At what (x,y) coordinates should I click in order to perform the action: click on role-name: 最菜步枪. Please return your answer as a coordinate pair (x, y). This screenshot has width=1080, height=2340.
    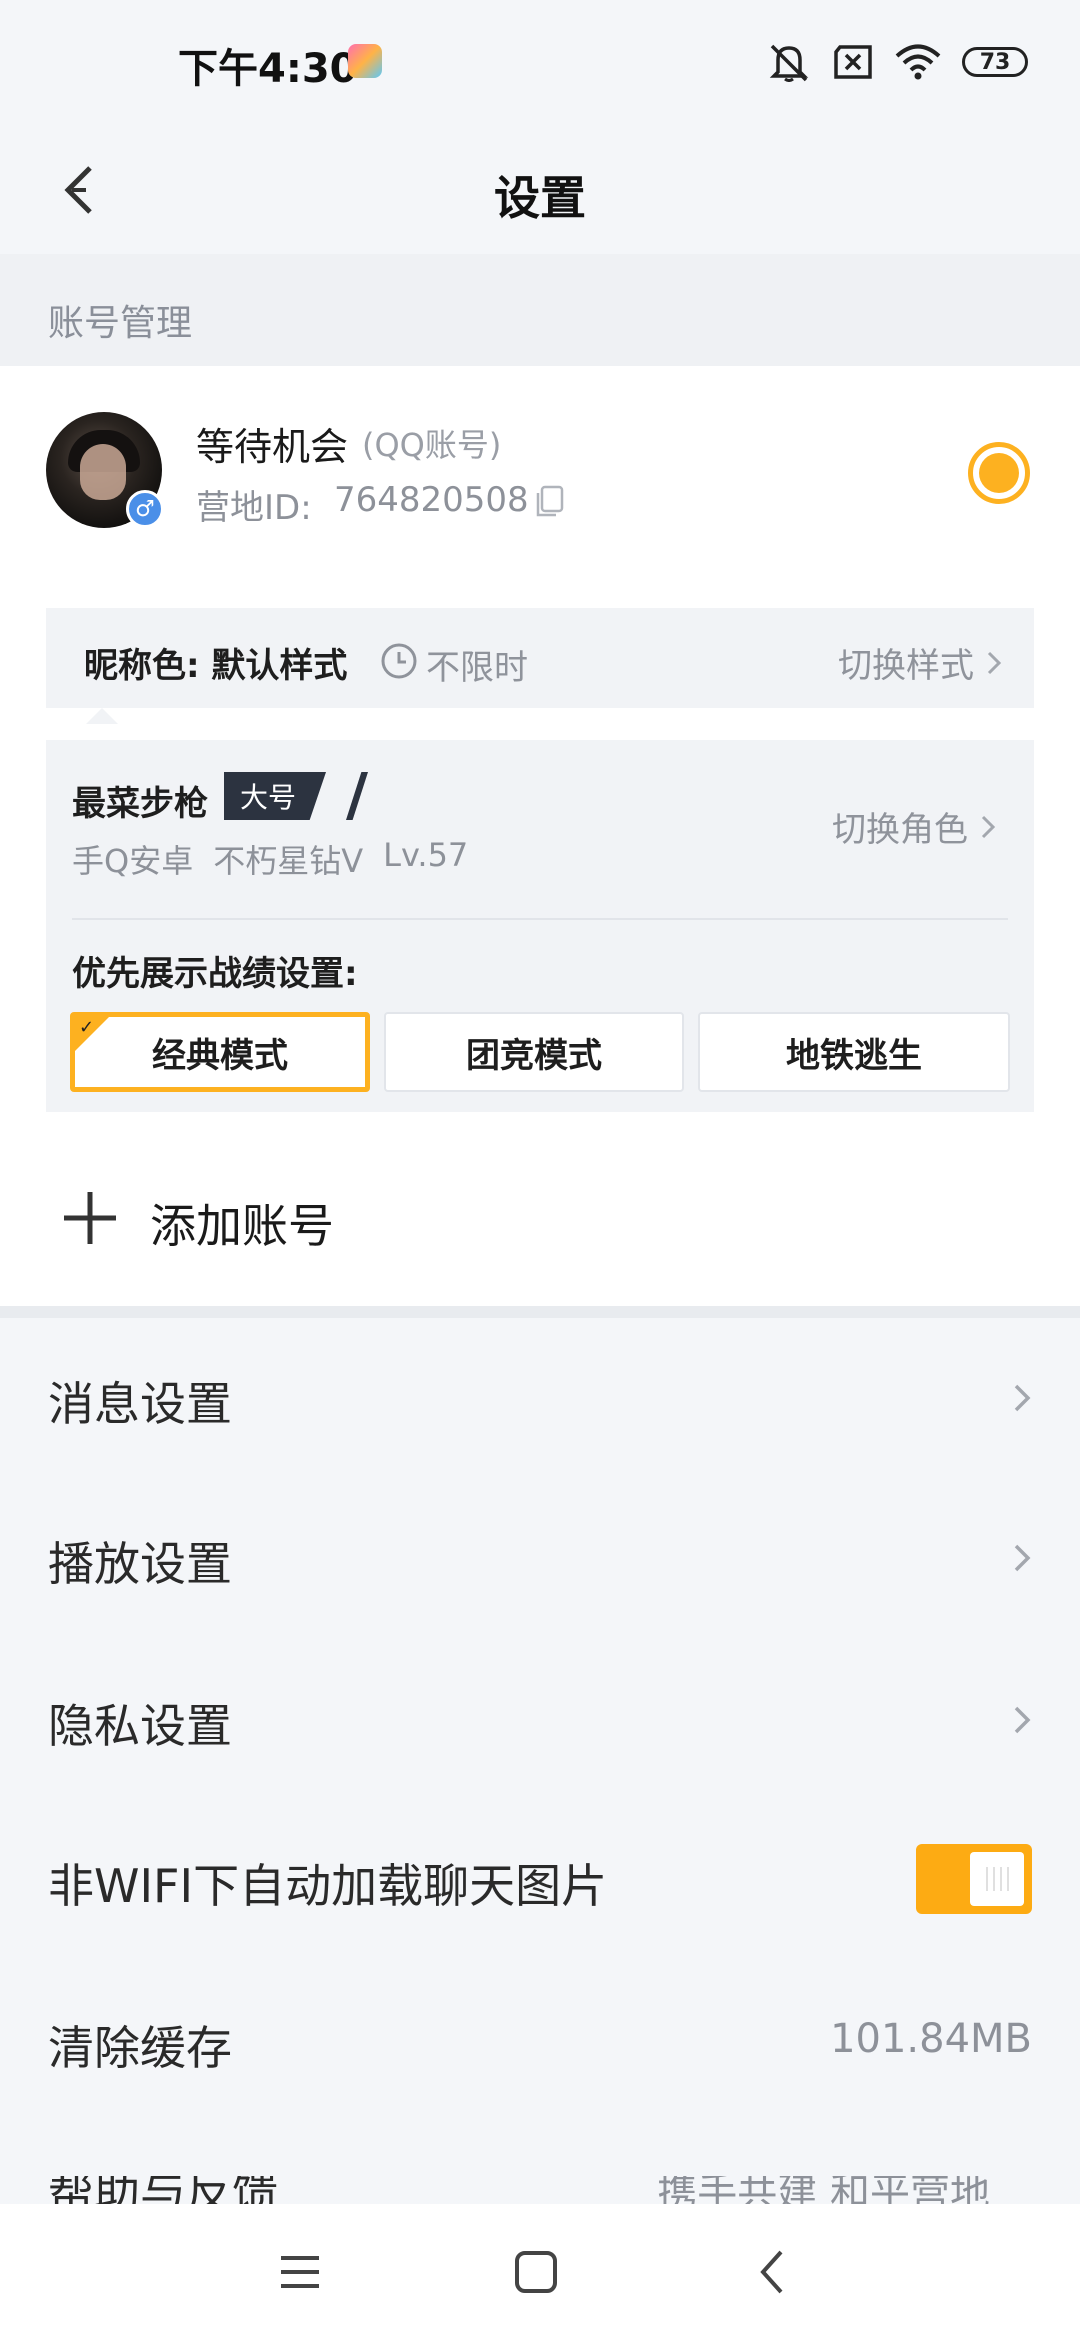
    Looking at the image, I should click on (140, 804).